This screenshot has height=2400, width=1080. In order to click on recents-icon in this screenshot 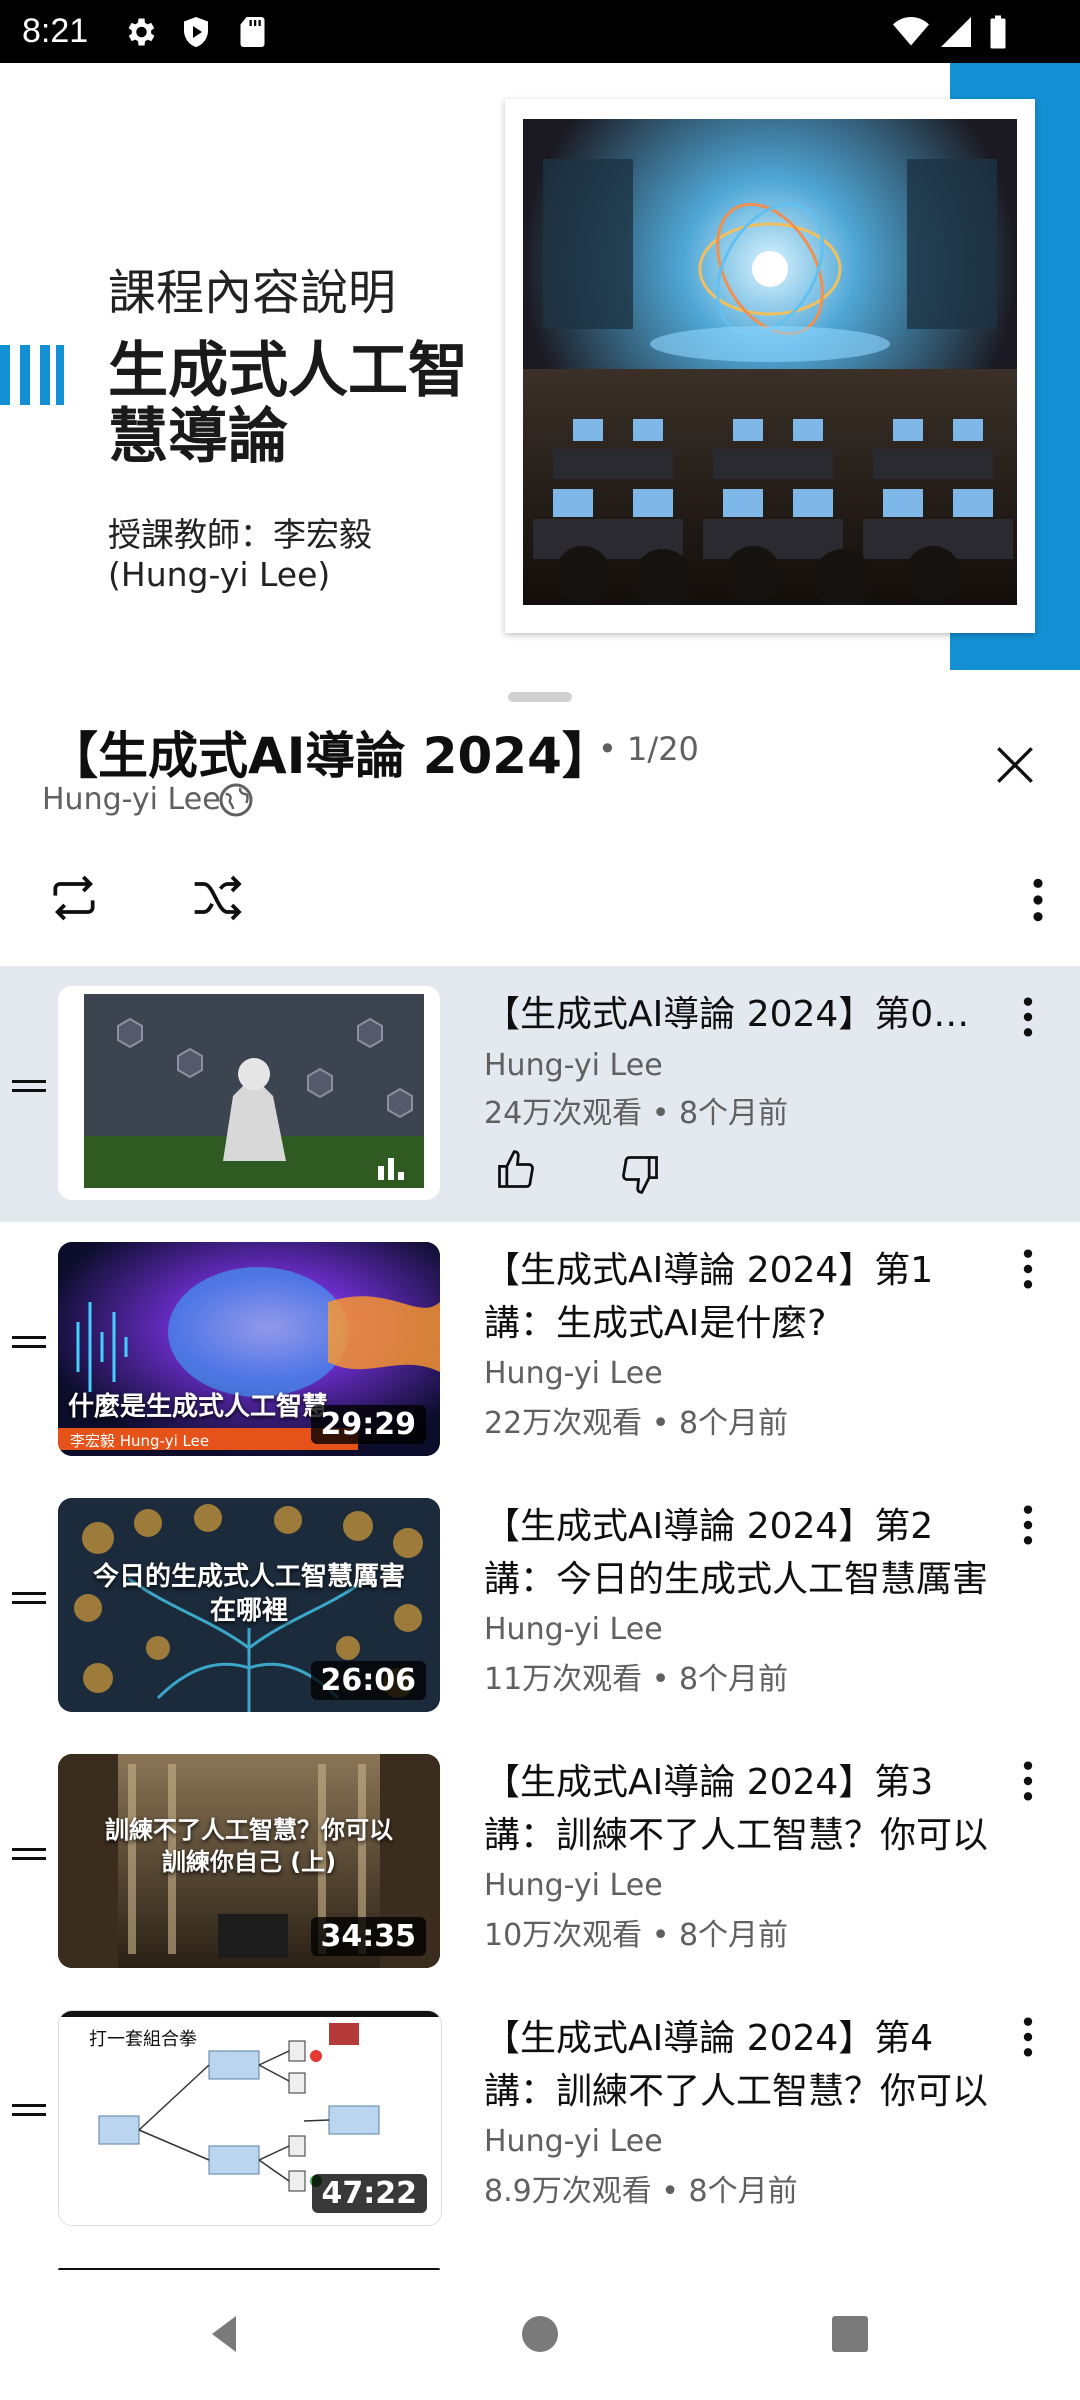, I will do `click(850, 2334)`.